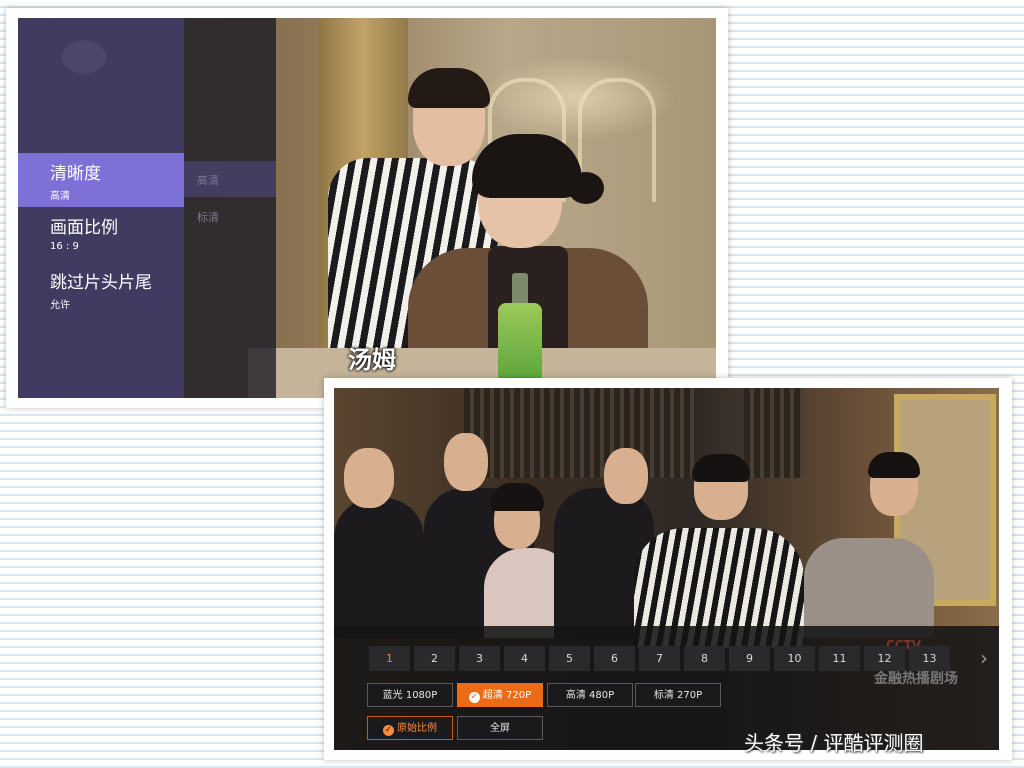  What do you see at coordinates (230, 179) in the screenshot?
I see `submenu-item-hd: 高清` at bounding box center [230, 179].